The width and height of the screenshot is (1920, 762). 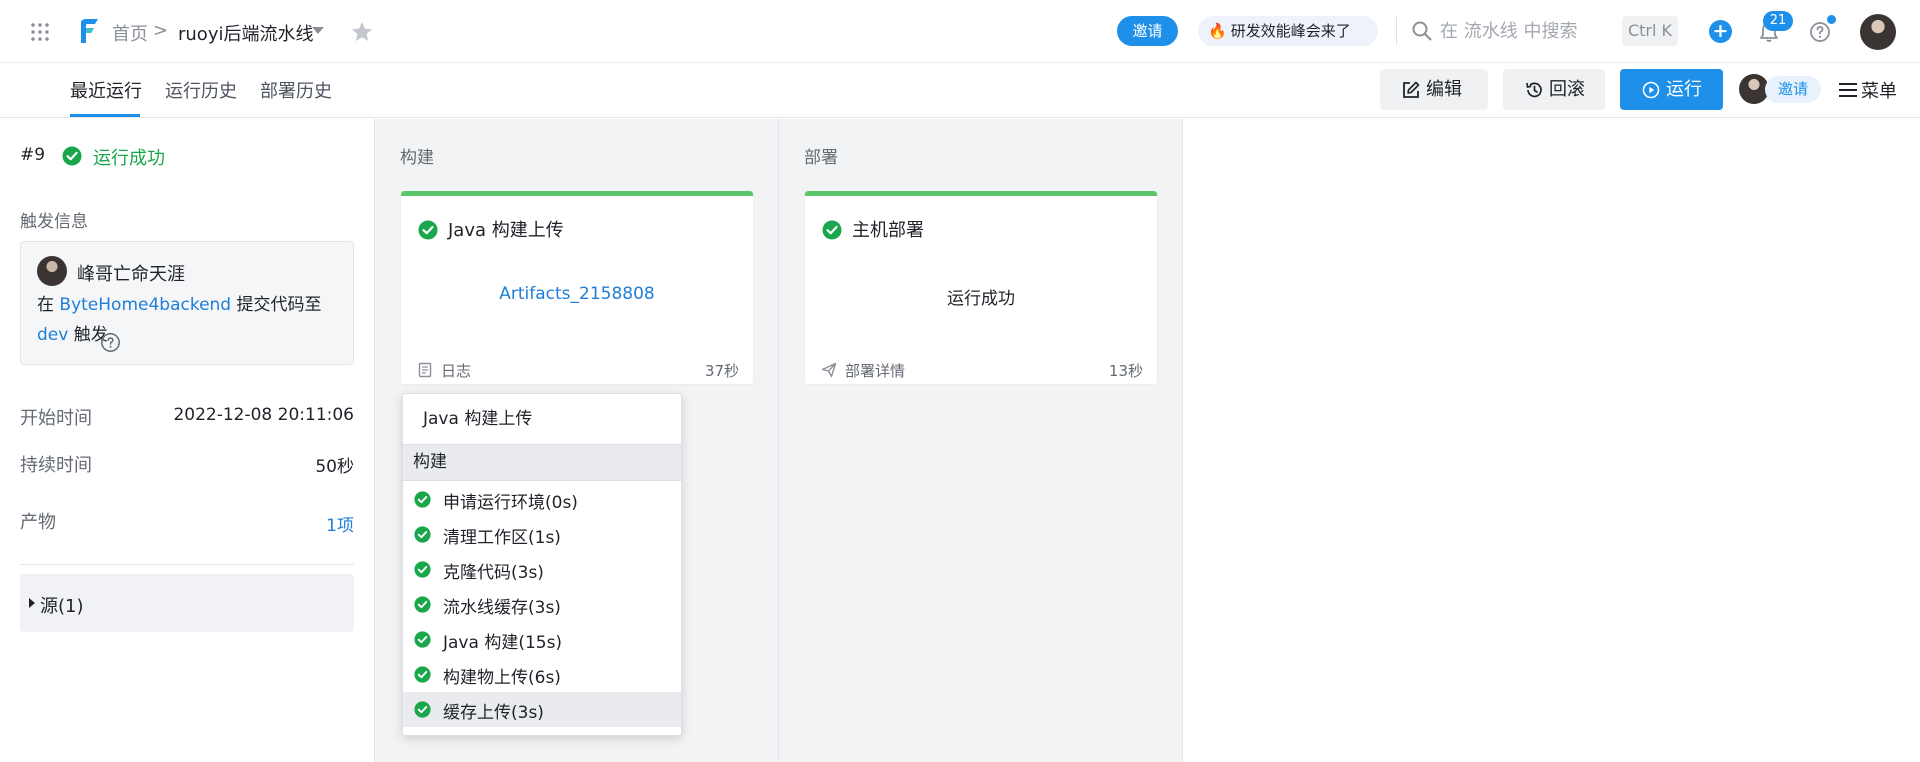 What do you see at coordinates (340, 523) in the screenshot?
I see `artifacts-link: 1项` at bounding box center [340, 523].